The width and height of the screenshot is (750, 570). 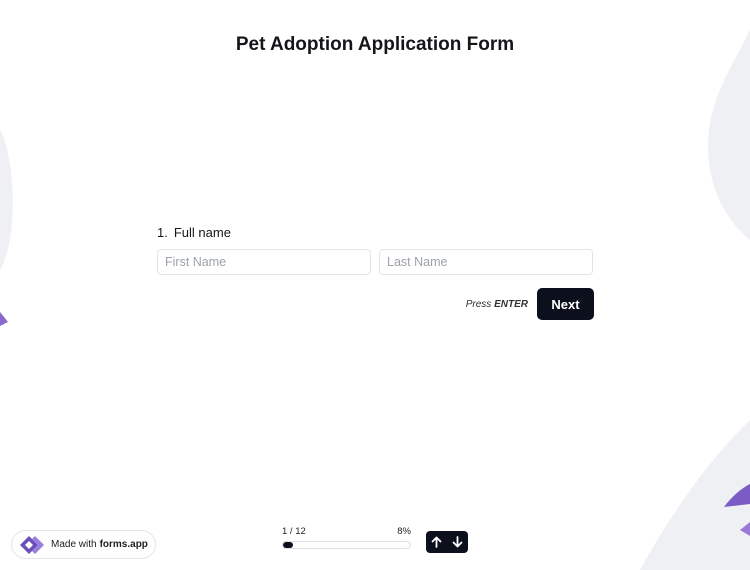 I want to click on progress-bar-fill, so click(x=288, y=545).